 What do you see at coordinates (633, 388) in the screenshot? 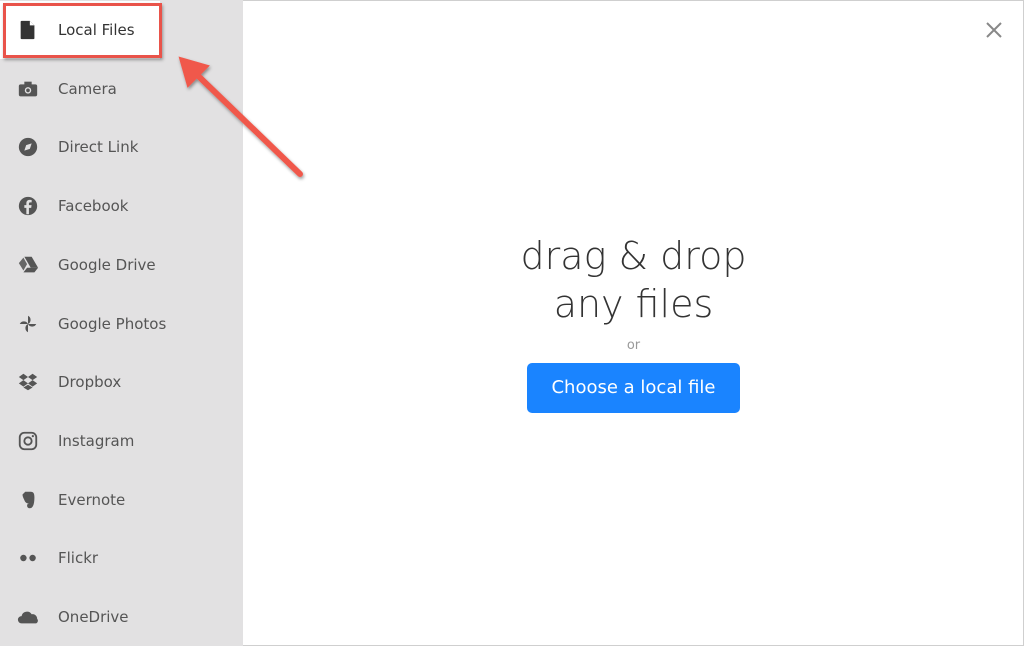
I see `choose-local-file-button: Choose a local file` at bounding box center [633, 388].